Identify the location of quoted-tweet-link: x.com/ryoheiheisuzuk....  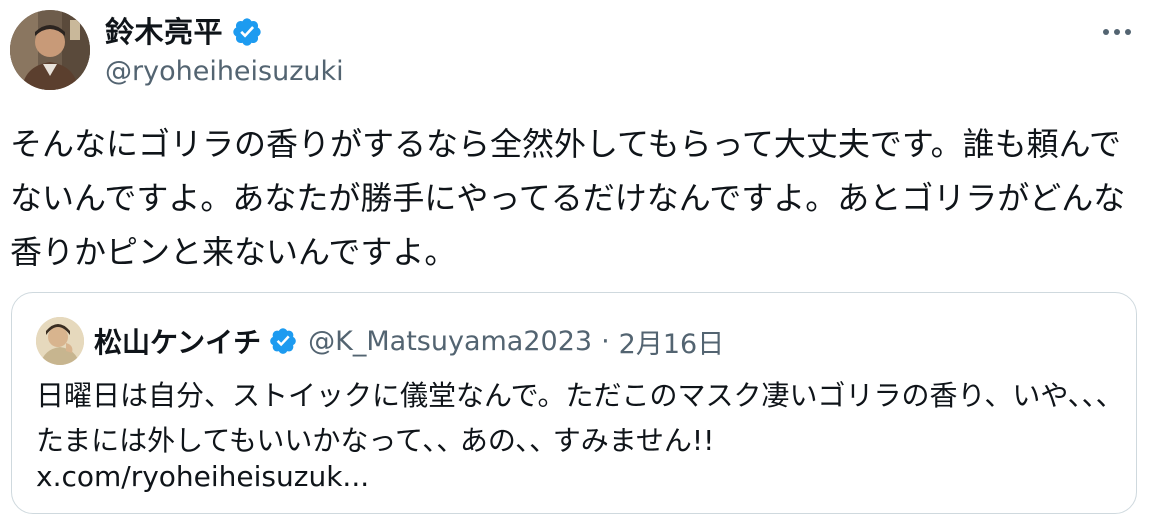
(202, 476).